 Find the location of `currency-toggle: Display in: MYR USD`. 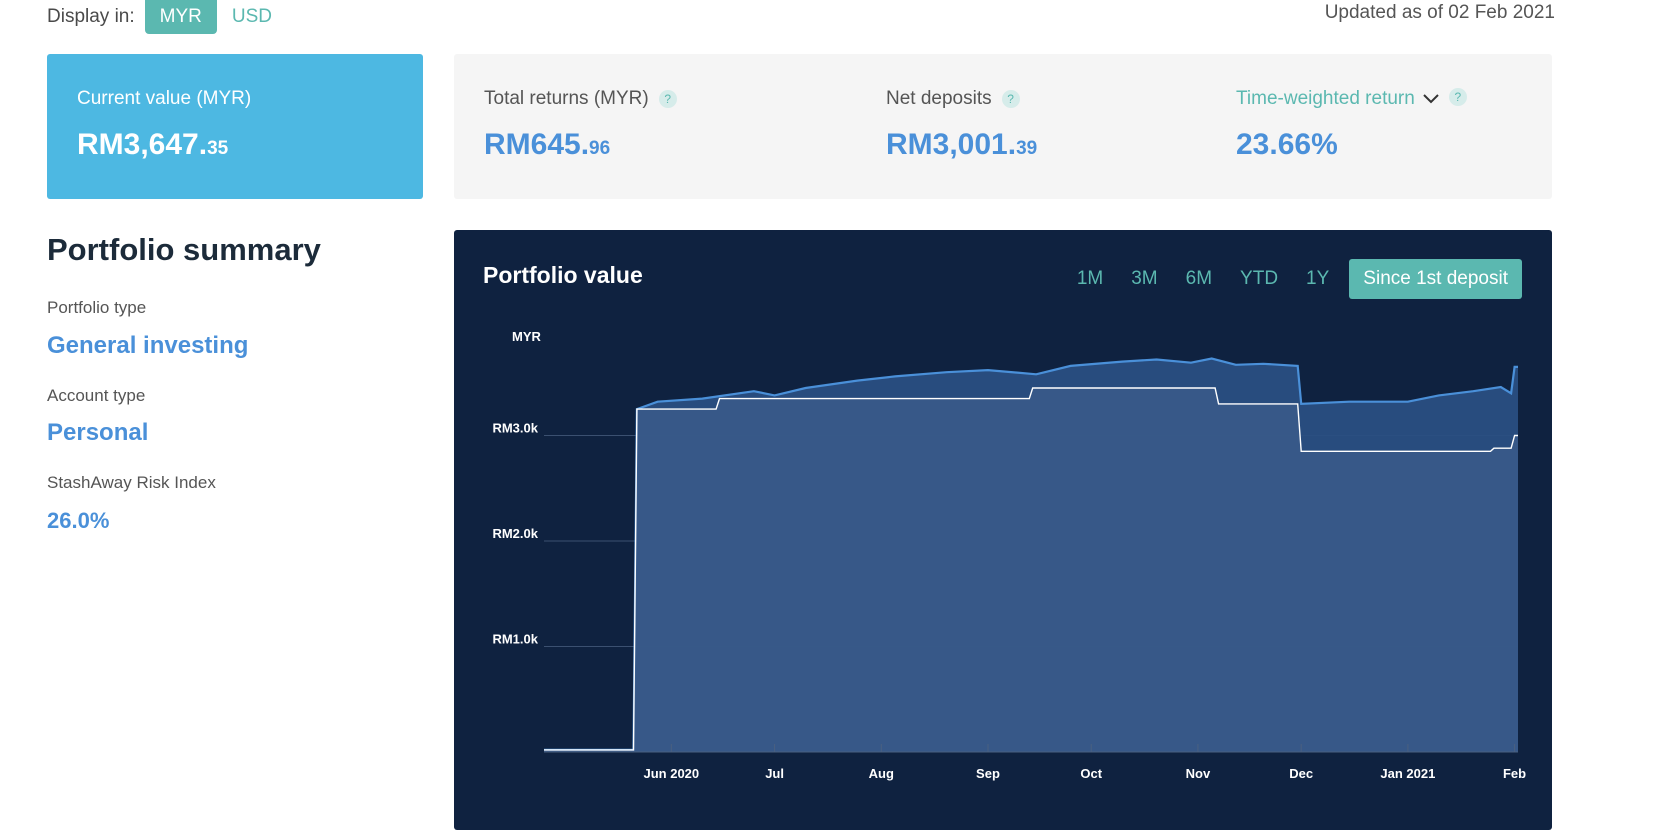

currency-toggle: Display in: MYR USD is located at coordinates (167, 17).